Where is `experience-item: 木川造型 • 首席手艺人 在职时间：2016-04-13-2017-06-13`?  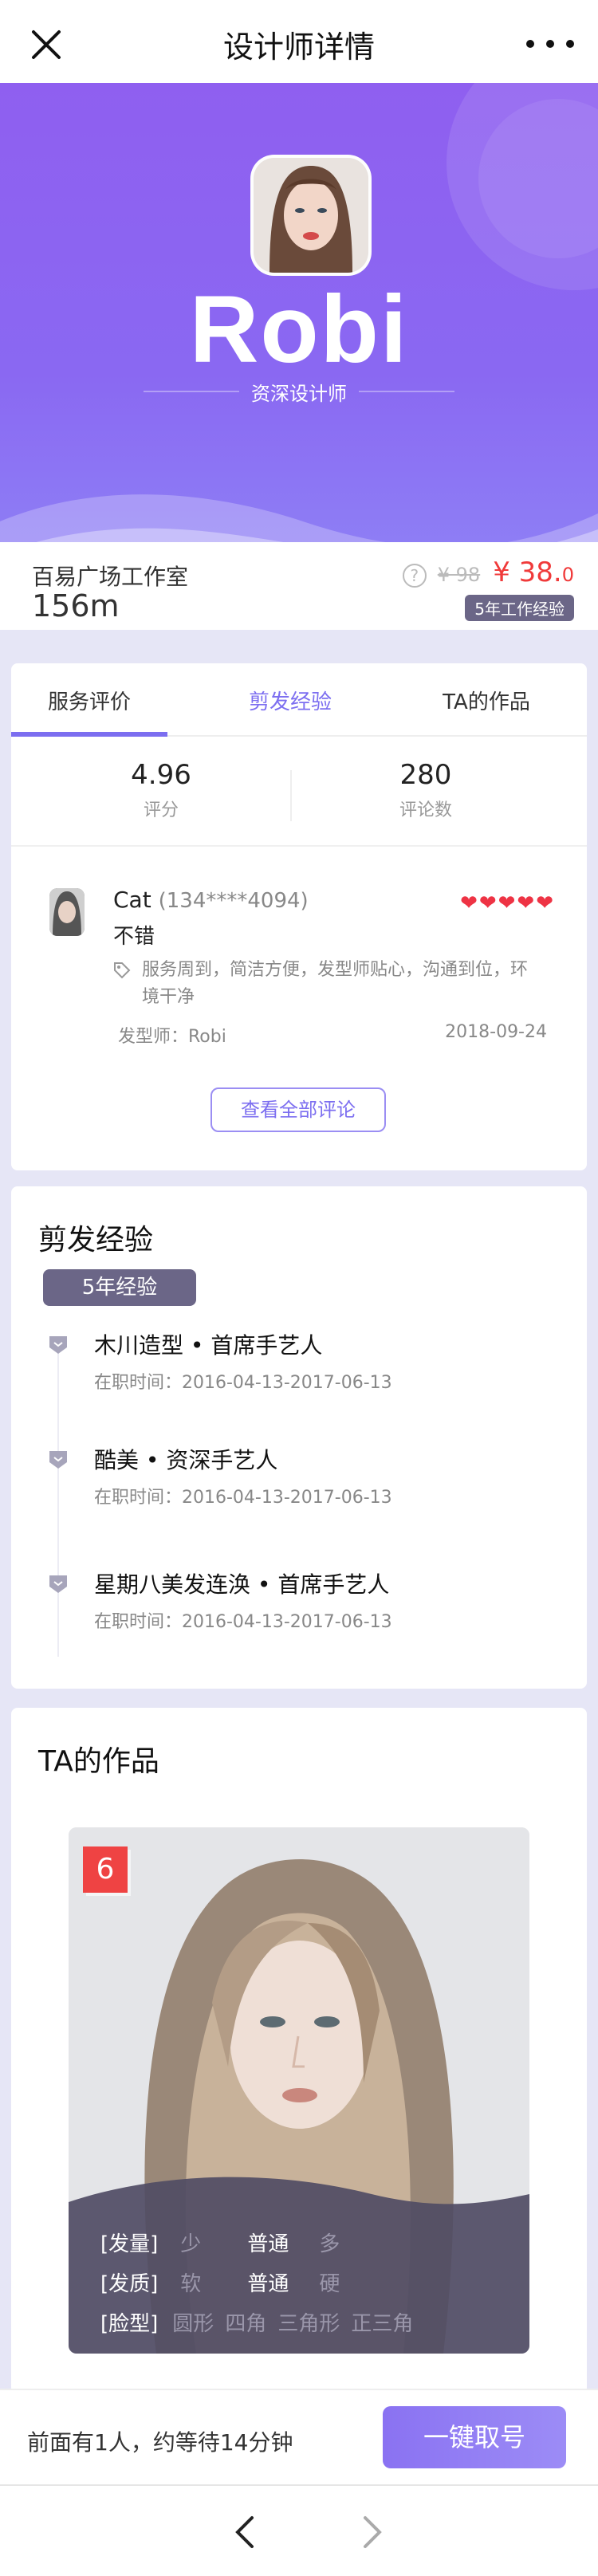
experience-item: 木川造型 • 首席手艺人 在职时间：2016-04-13-2017-06-13 is located at coordinates (299, 1368).